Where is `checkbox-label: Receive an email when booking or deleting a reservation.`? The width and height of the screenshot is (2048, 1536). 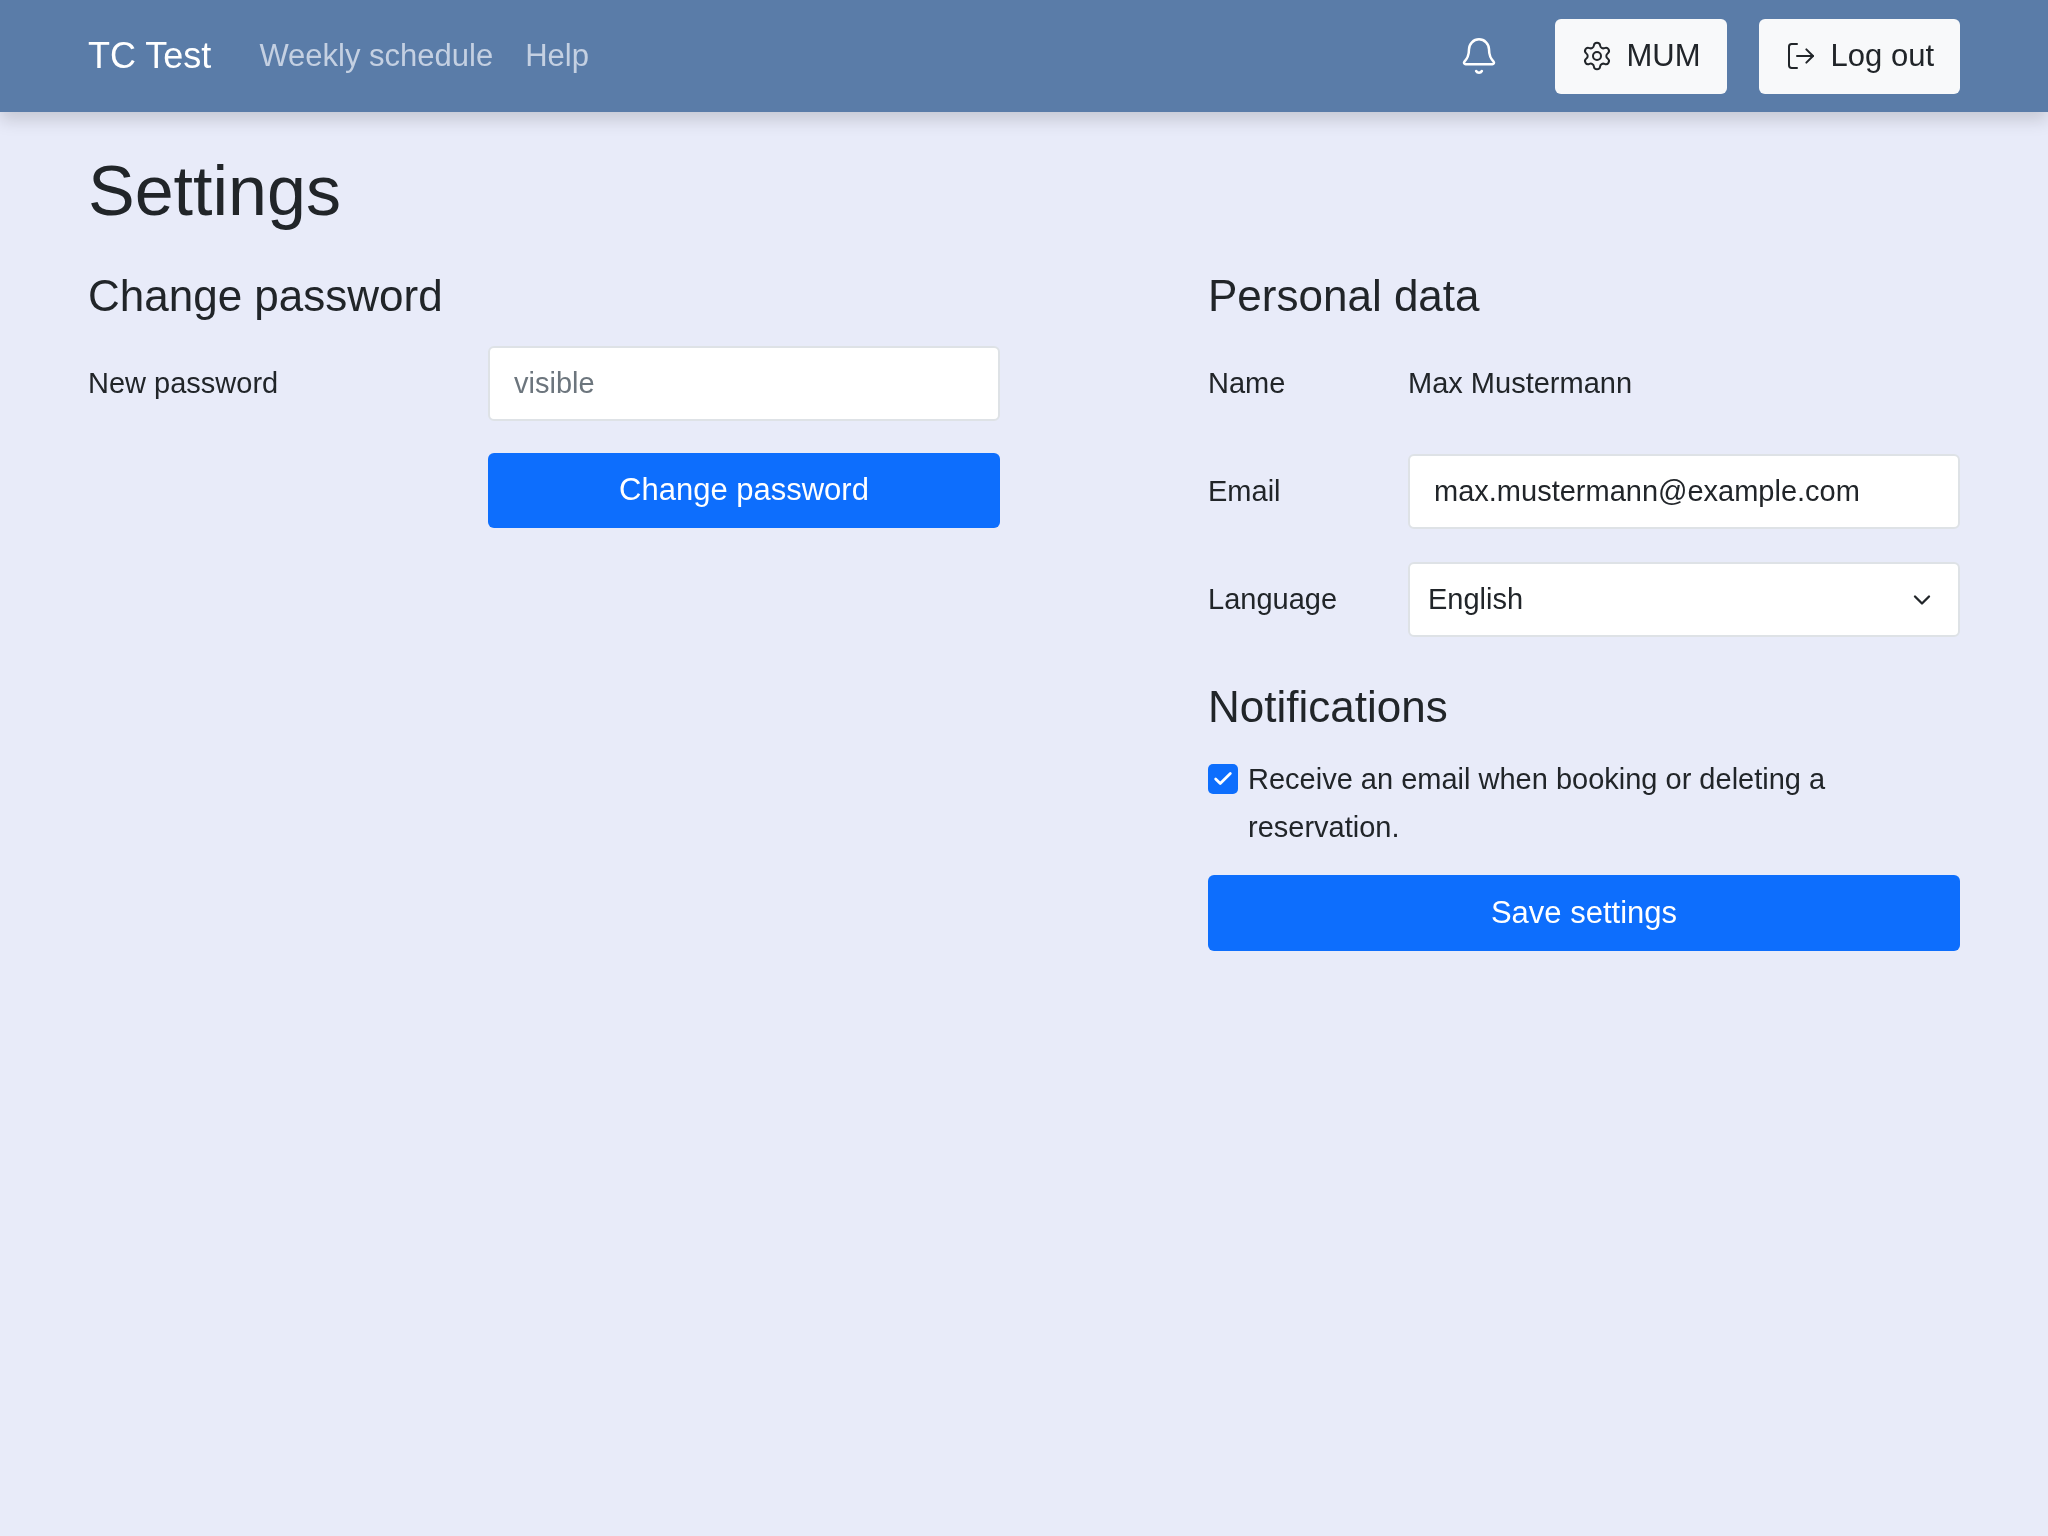
checkbox-label: Receive an email when booking or deleting a reservation. is located at coordinates (1537, 803).